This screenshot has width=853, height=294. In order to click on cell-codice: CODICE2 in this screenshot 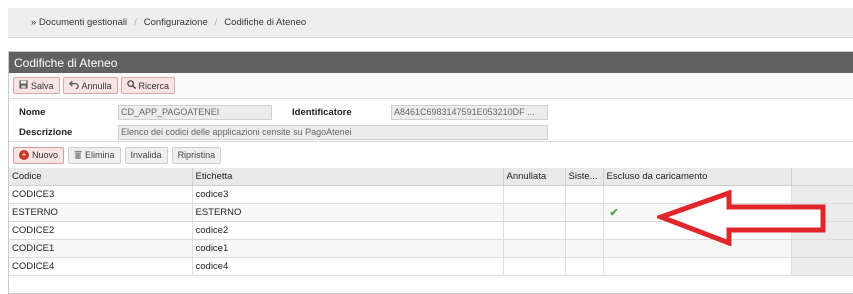, I will do `click(101, 230)`.